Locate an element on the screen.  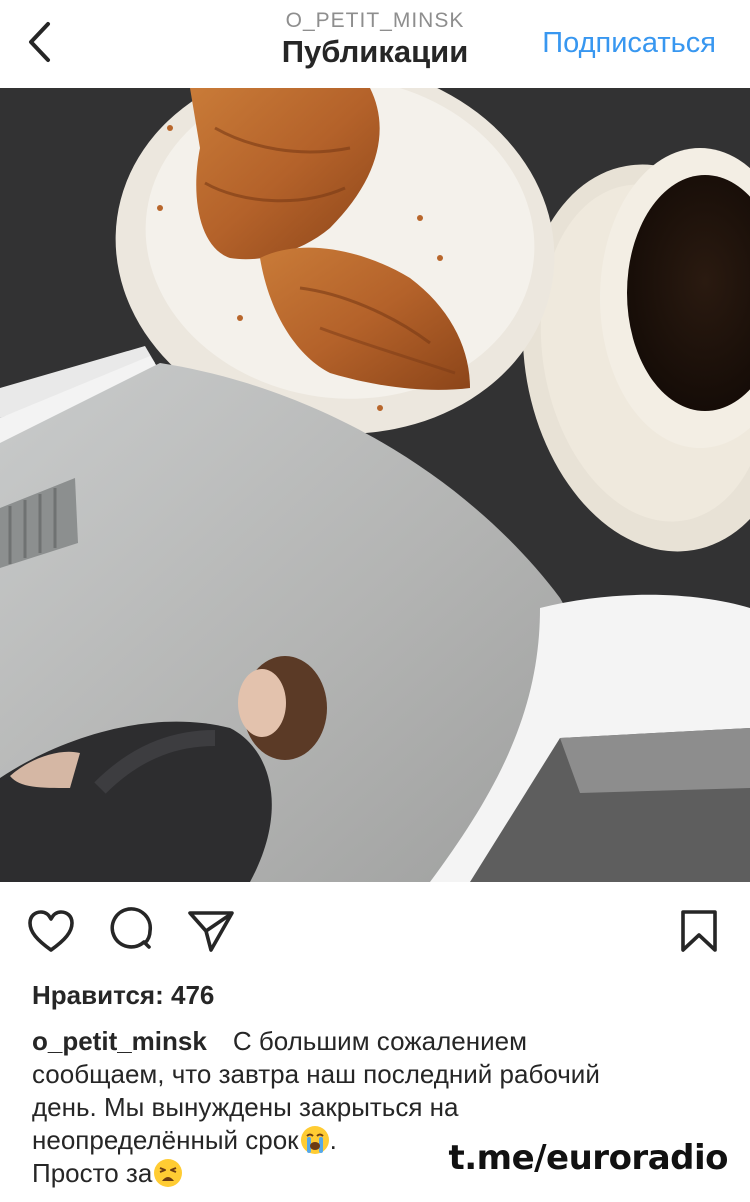
caption-text-4-end: . is located at coordinates (333, 1140).